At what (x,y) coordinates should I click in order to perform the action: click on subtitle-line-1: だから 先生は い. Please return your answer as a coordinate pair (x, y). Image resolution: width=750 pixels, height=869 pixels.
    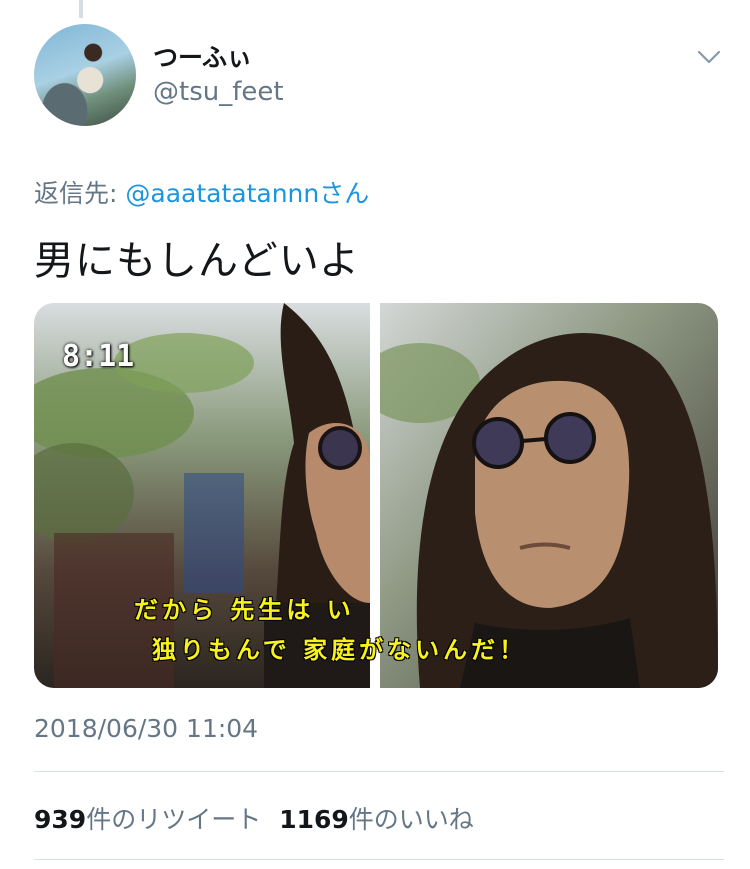
    Looking at the image, I should click on (244, 610).